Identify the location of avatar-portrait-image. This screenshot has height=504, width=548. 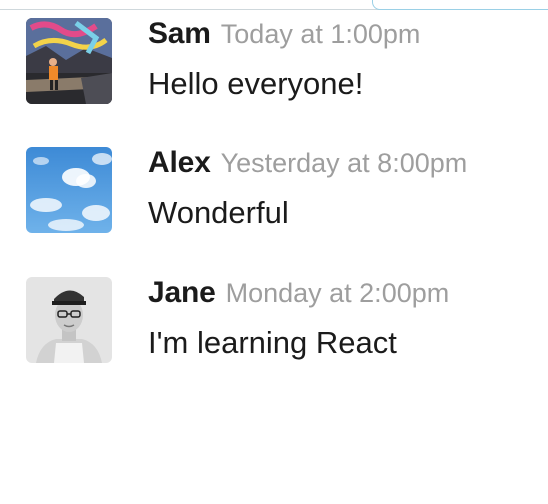
(69, 320).